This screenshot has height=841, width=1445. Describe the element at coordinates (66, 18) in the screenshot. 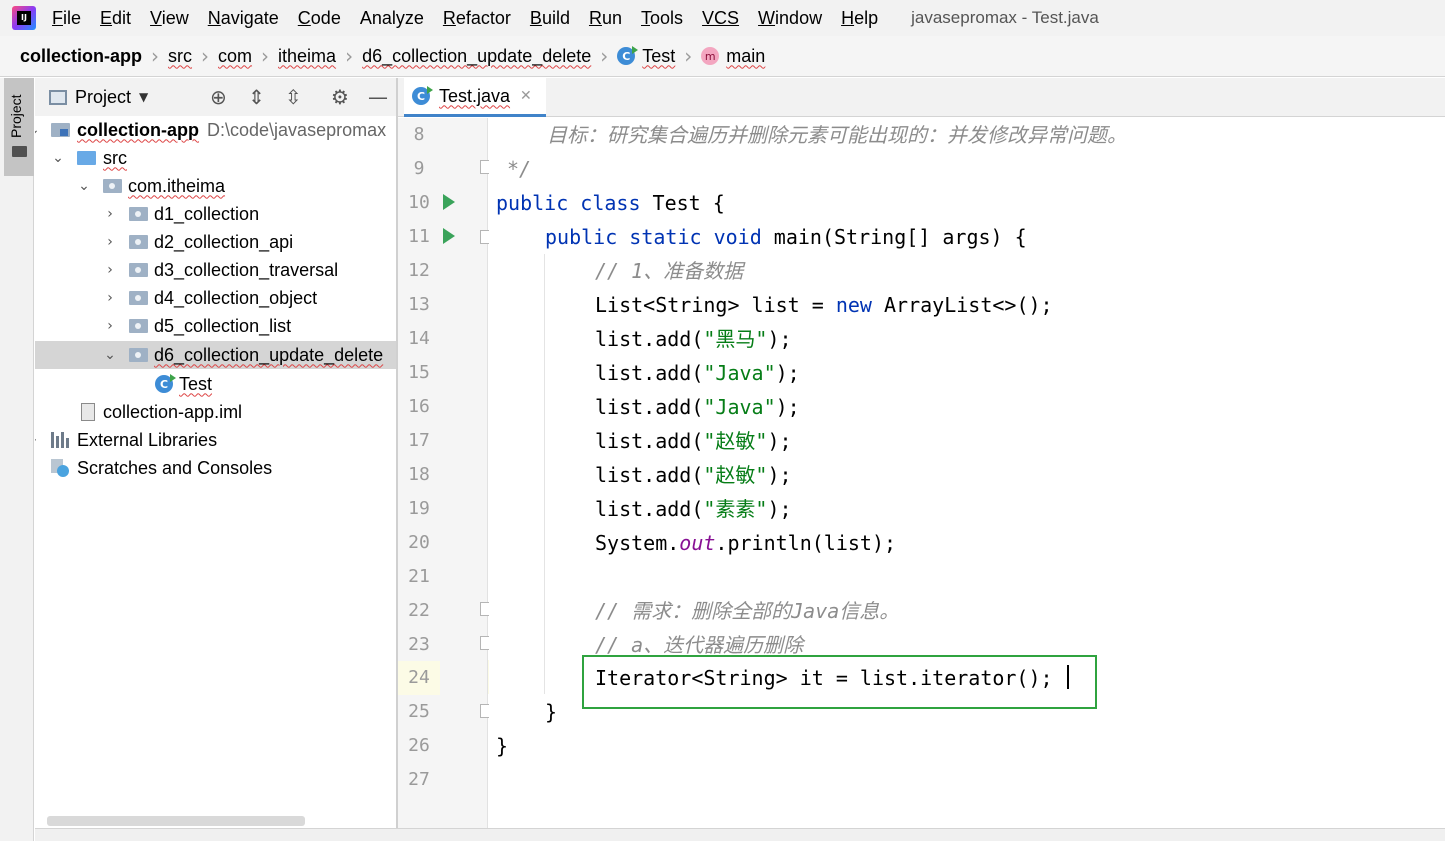

I see `menu-file: File` at that location.